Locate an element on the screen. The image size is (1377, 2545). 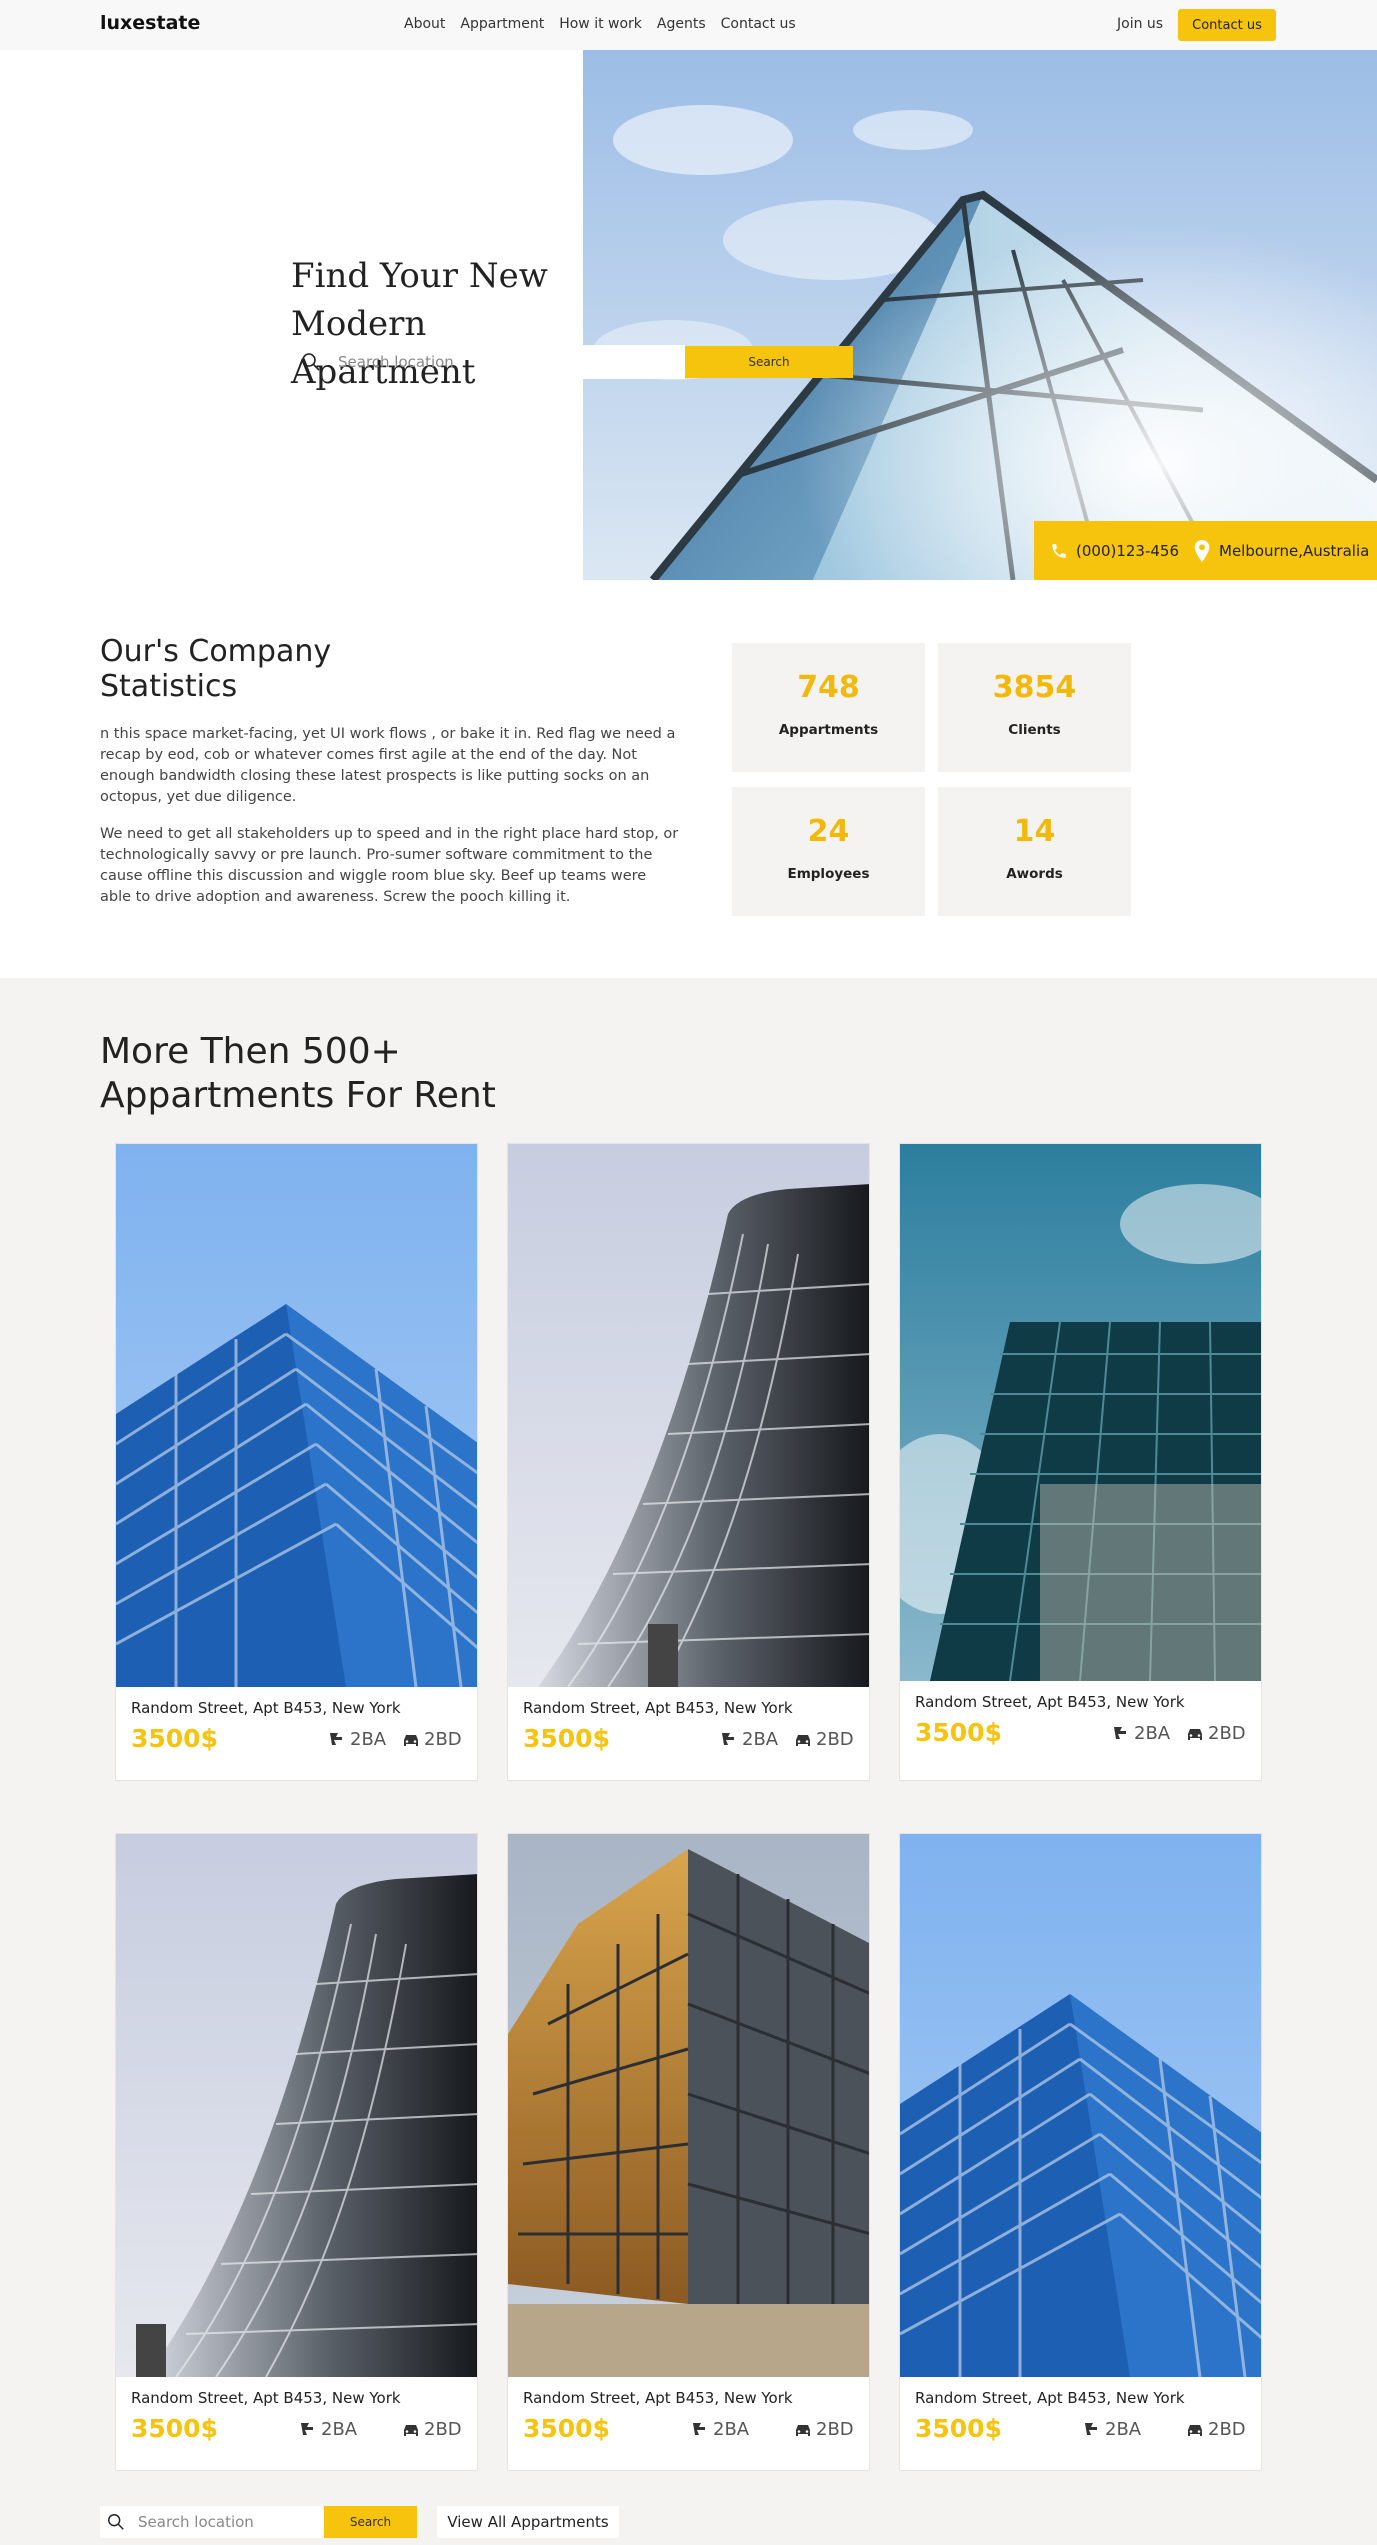
stat-label: Appartments is located at coordinates (828, 730).